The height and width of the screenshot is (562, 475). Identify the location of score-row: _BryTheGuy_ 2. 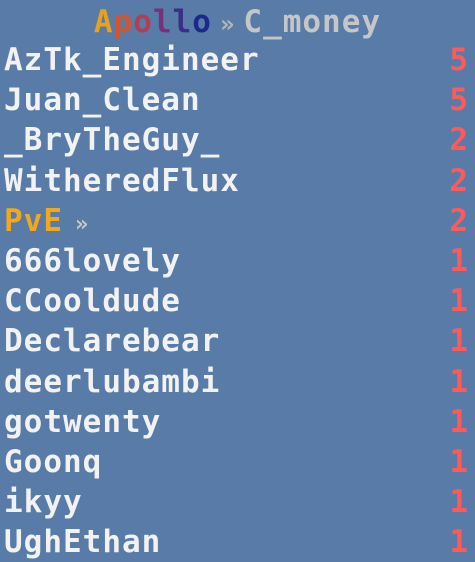
(237, 140).